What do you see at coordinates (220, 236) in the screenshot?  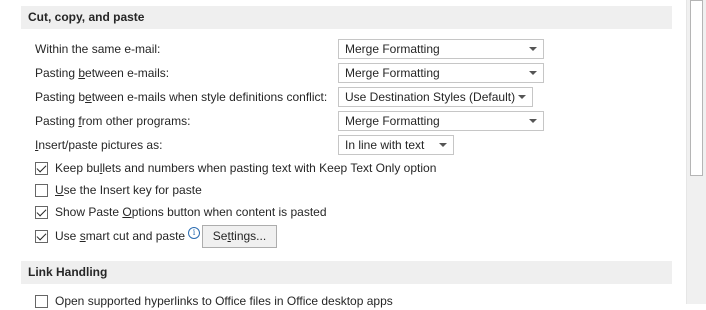 I see `button-text: Se` at bounding box center [220, 236].